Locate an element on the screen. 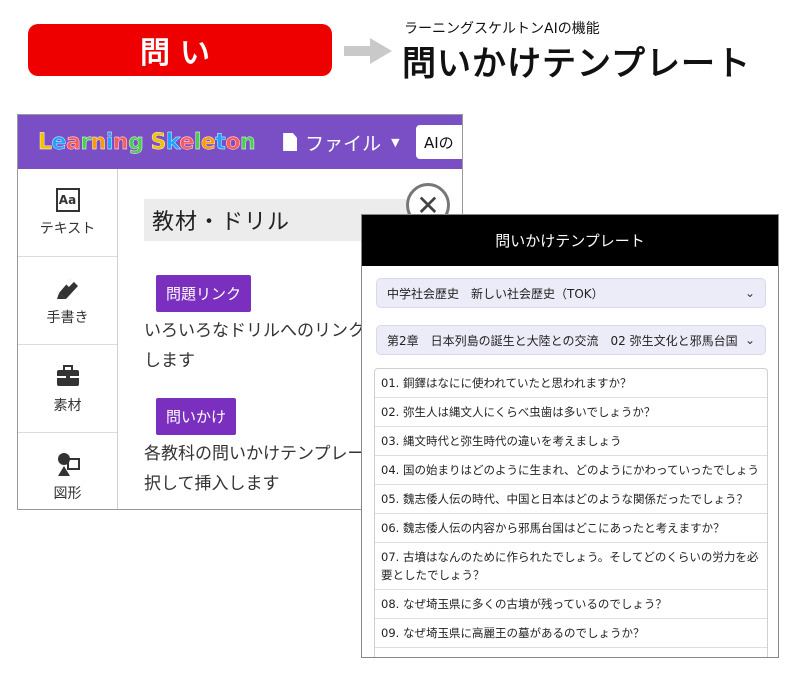  subject-select-value: 中学社会歴史 新しい社会歴史（TOK） is located at coordinates (495, 293).